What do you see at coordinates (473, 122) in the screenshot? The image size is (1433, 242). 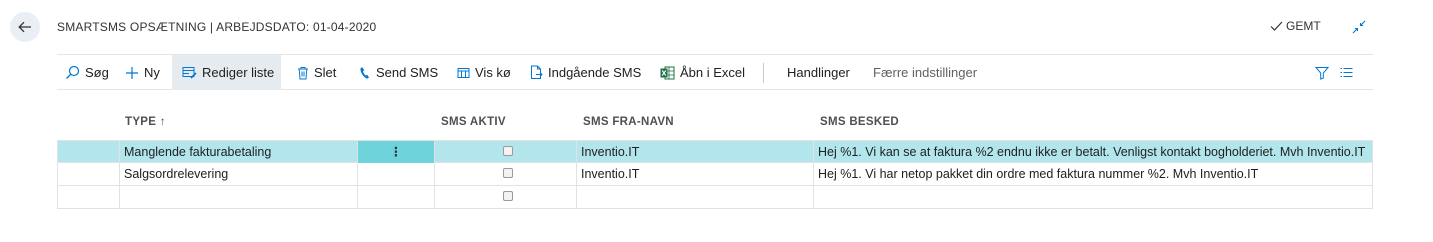 I see `column-header-sms-active: SMS AKTIV` at bounding box center [473, 122].